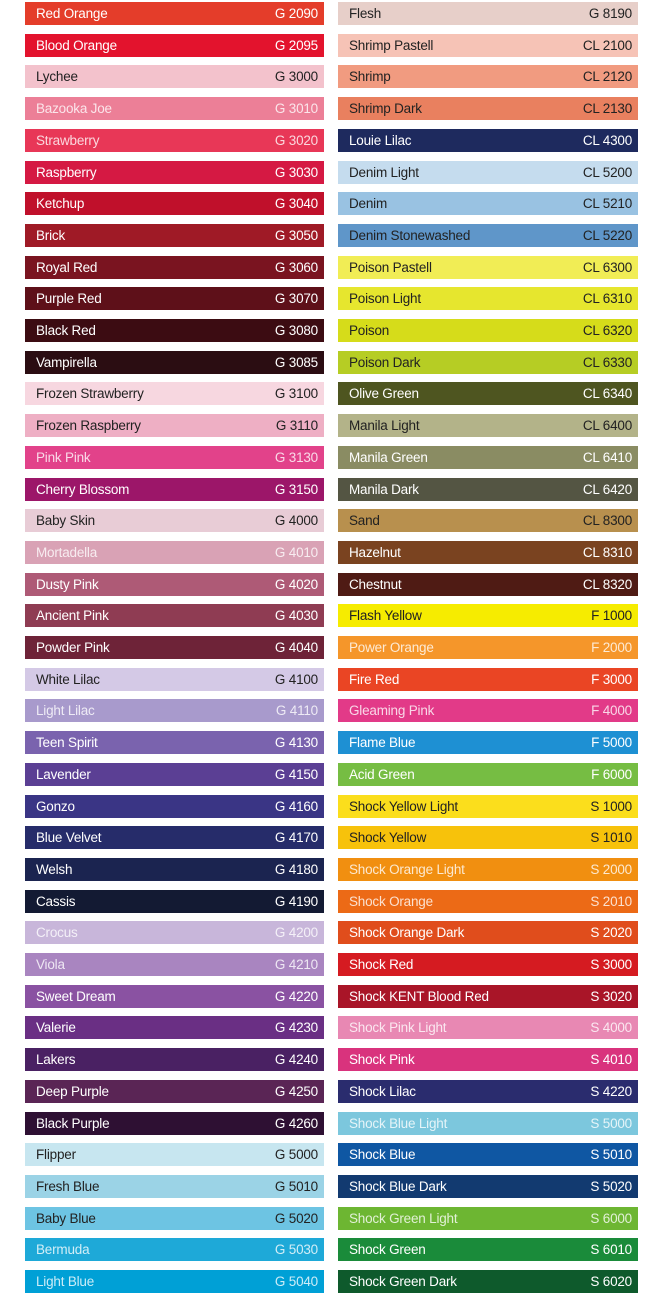  What do you see at coordinates (385, 362) in the screenshot?
I see `color-name: Poison Dark` at bounding box center [385, 362].